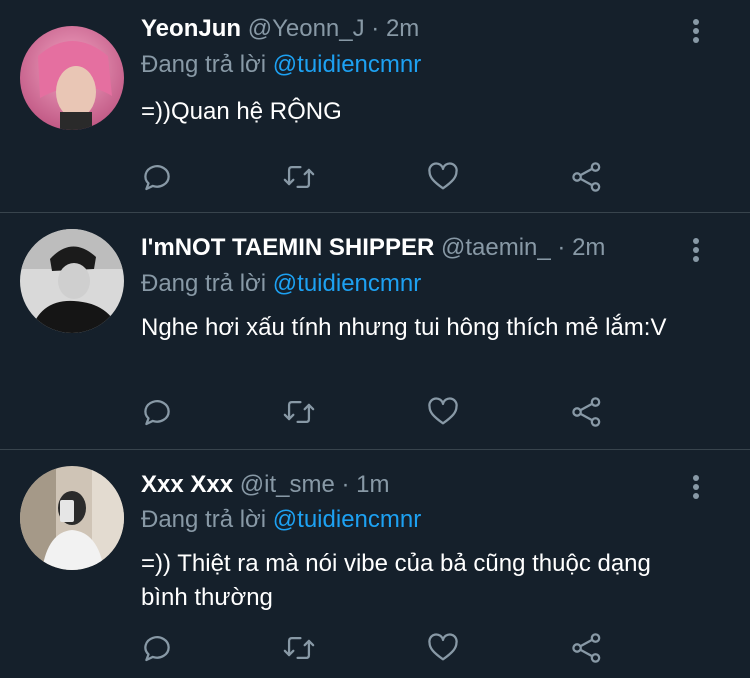  Describe the element at coordinates (191, 28) in the screenshot. I see `display-name: YeonJun` at that location.